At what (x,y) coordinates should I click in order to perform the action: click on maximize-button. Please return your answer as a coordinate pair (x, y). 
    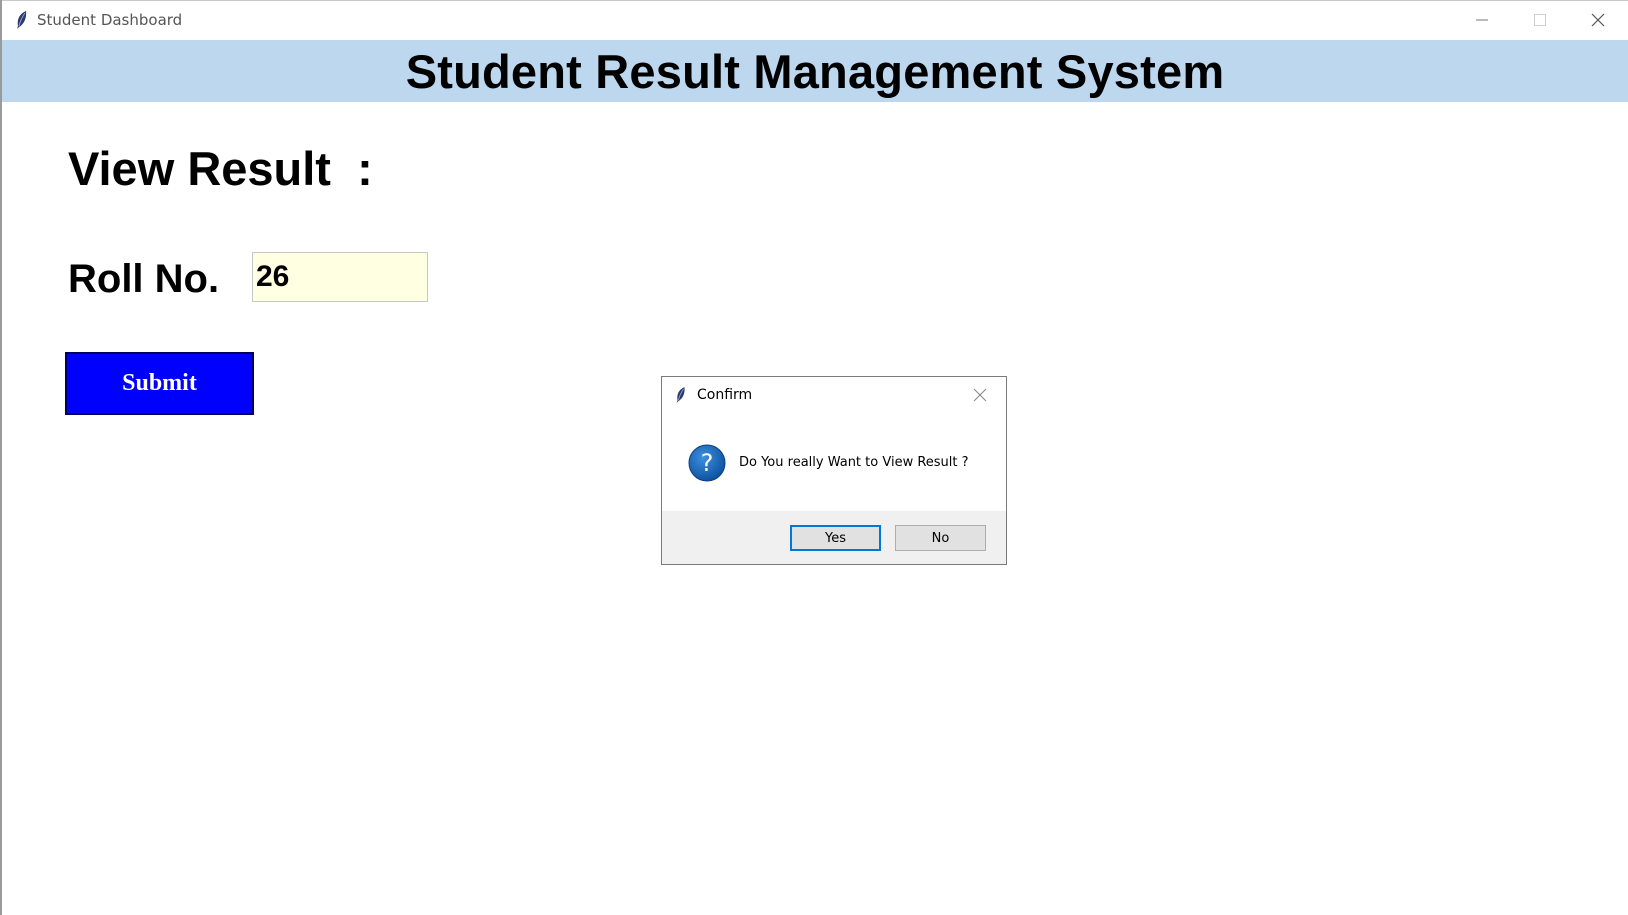
    Looking at the image, I should click on (1540, 20).